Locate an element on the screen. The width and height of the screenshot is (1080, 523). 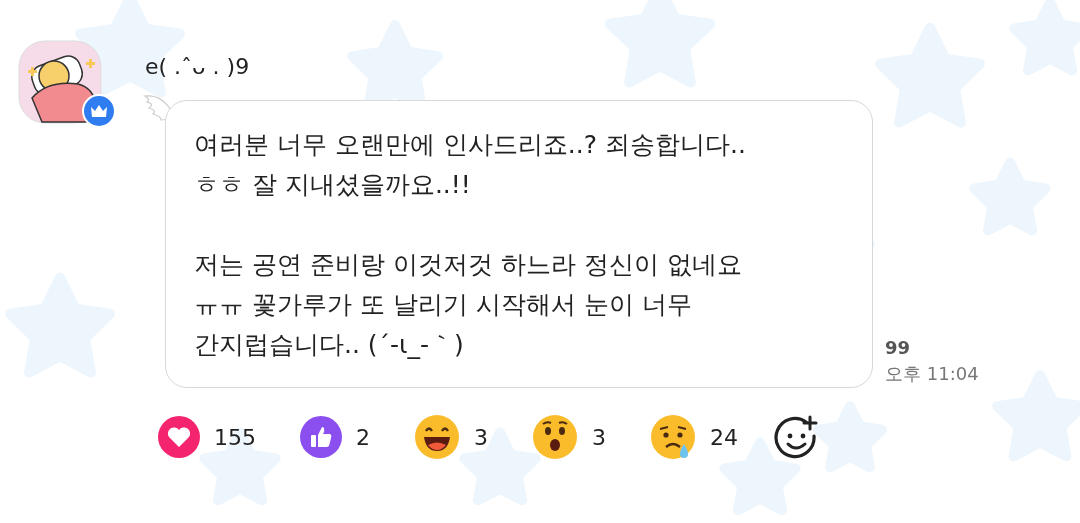
avatar-drawing is located at coordinates (60, 82).